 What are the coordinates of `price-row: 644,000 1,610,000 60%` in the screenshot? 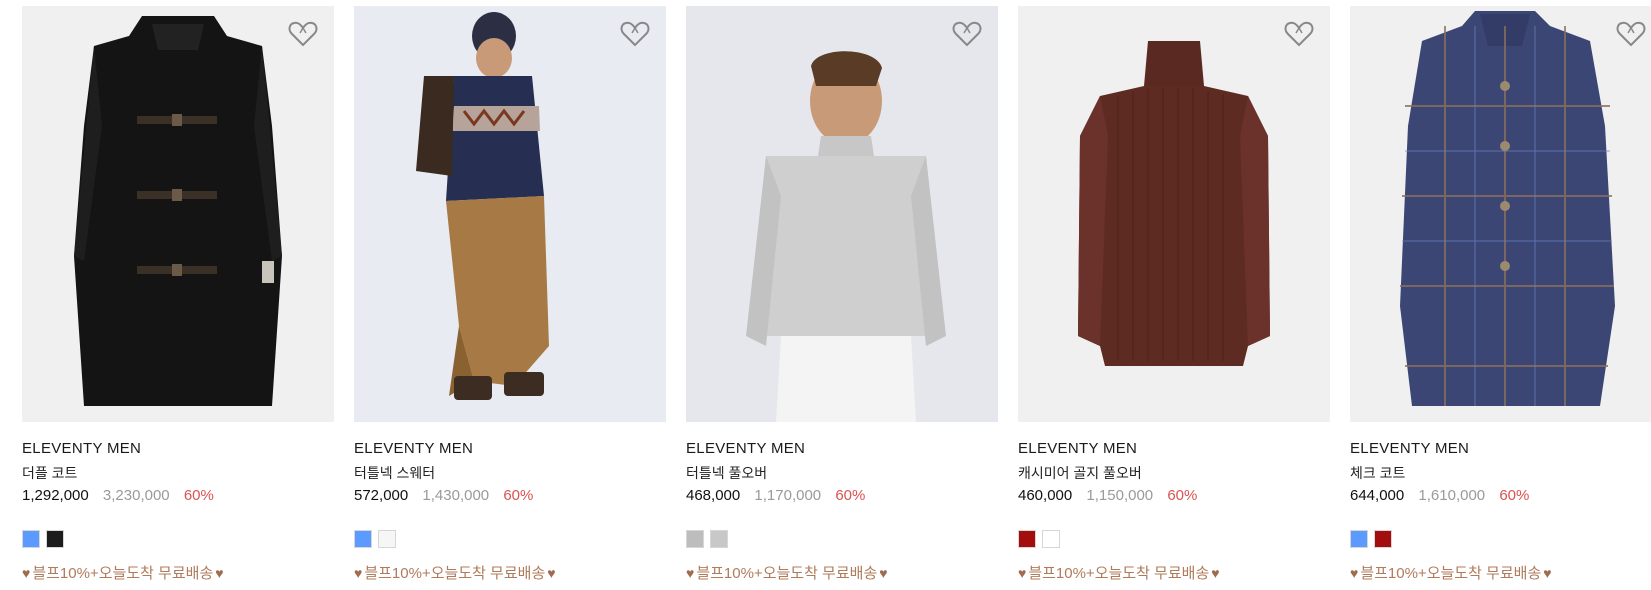 It's located at (1439, 495).